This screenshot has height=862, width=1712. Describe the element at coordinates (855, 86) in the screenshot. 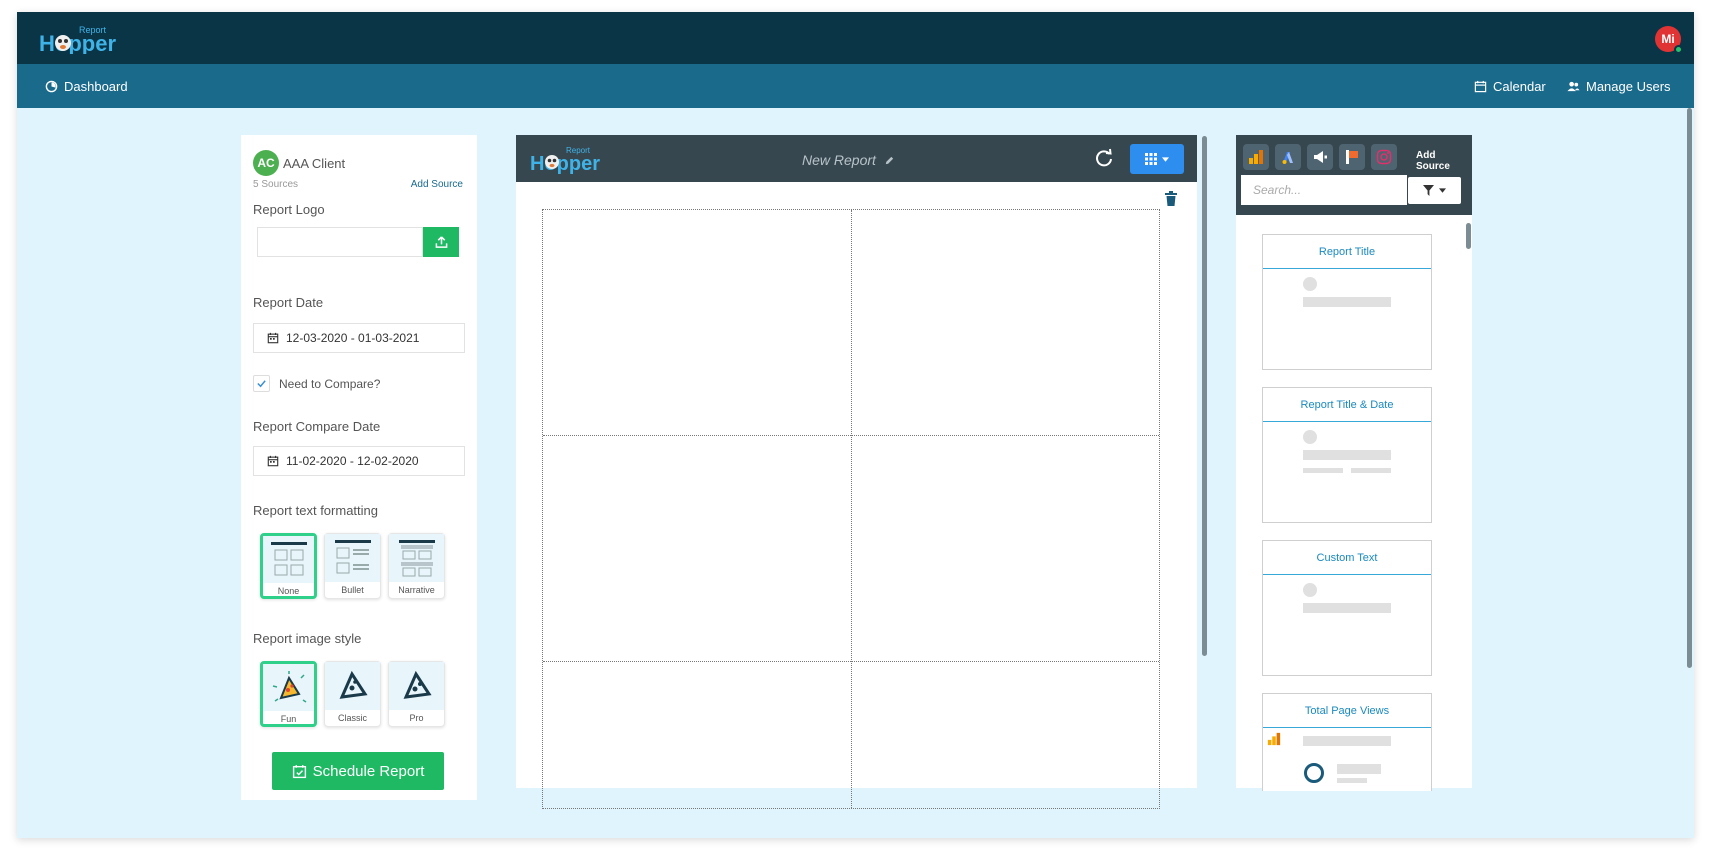

I see `nav-bar: Dashboard Calendar Manage Users` at that location.